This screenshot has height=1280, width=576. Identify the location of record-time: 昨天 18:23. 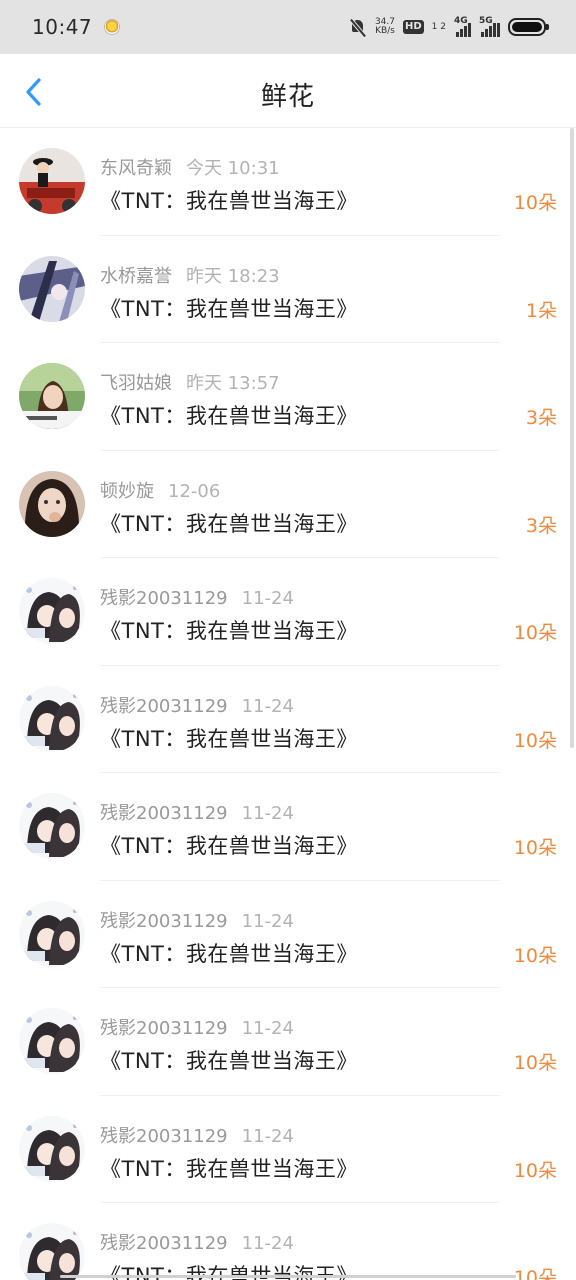
(233, 276).